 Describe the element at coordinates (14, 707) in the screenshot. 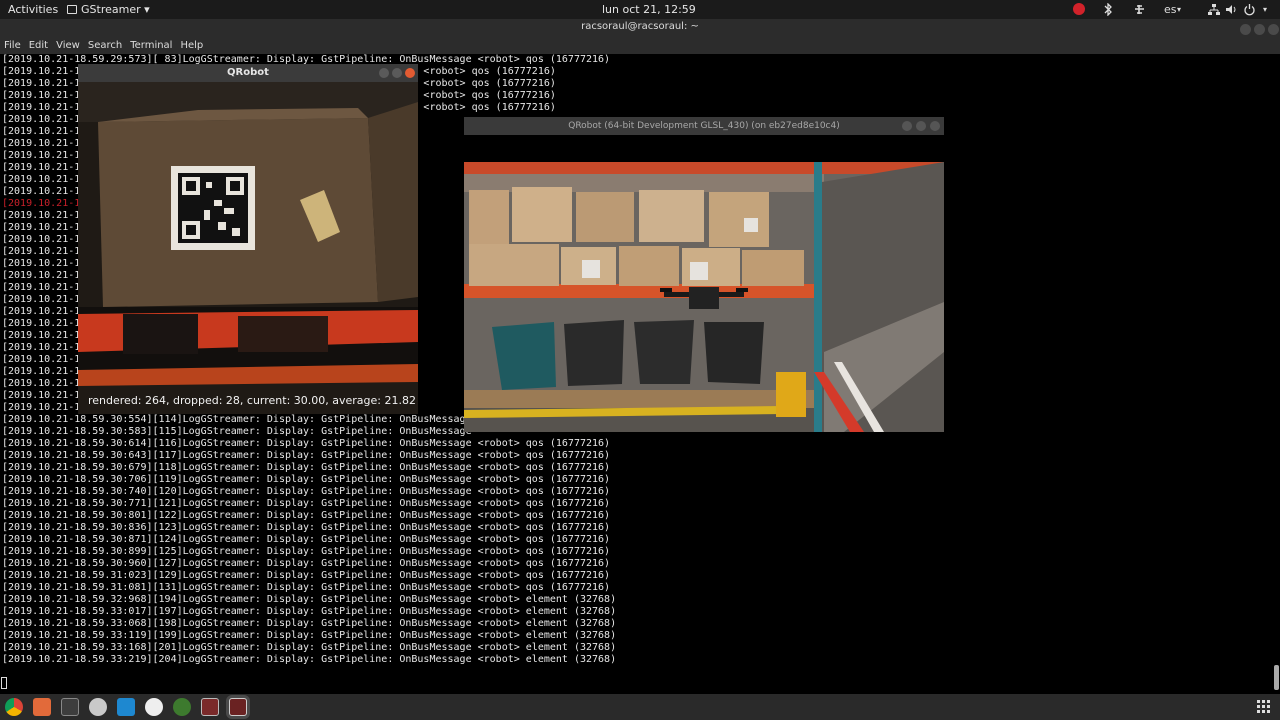

I see `chrome-icon` at that location.